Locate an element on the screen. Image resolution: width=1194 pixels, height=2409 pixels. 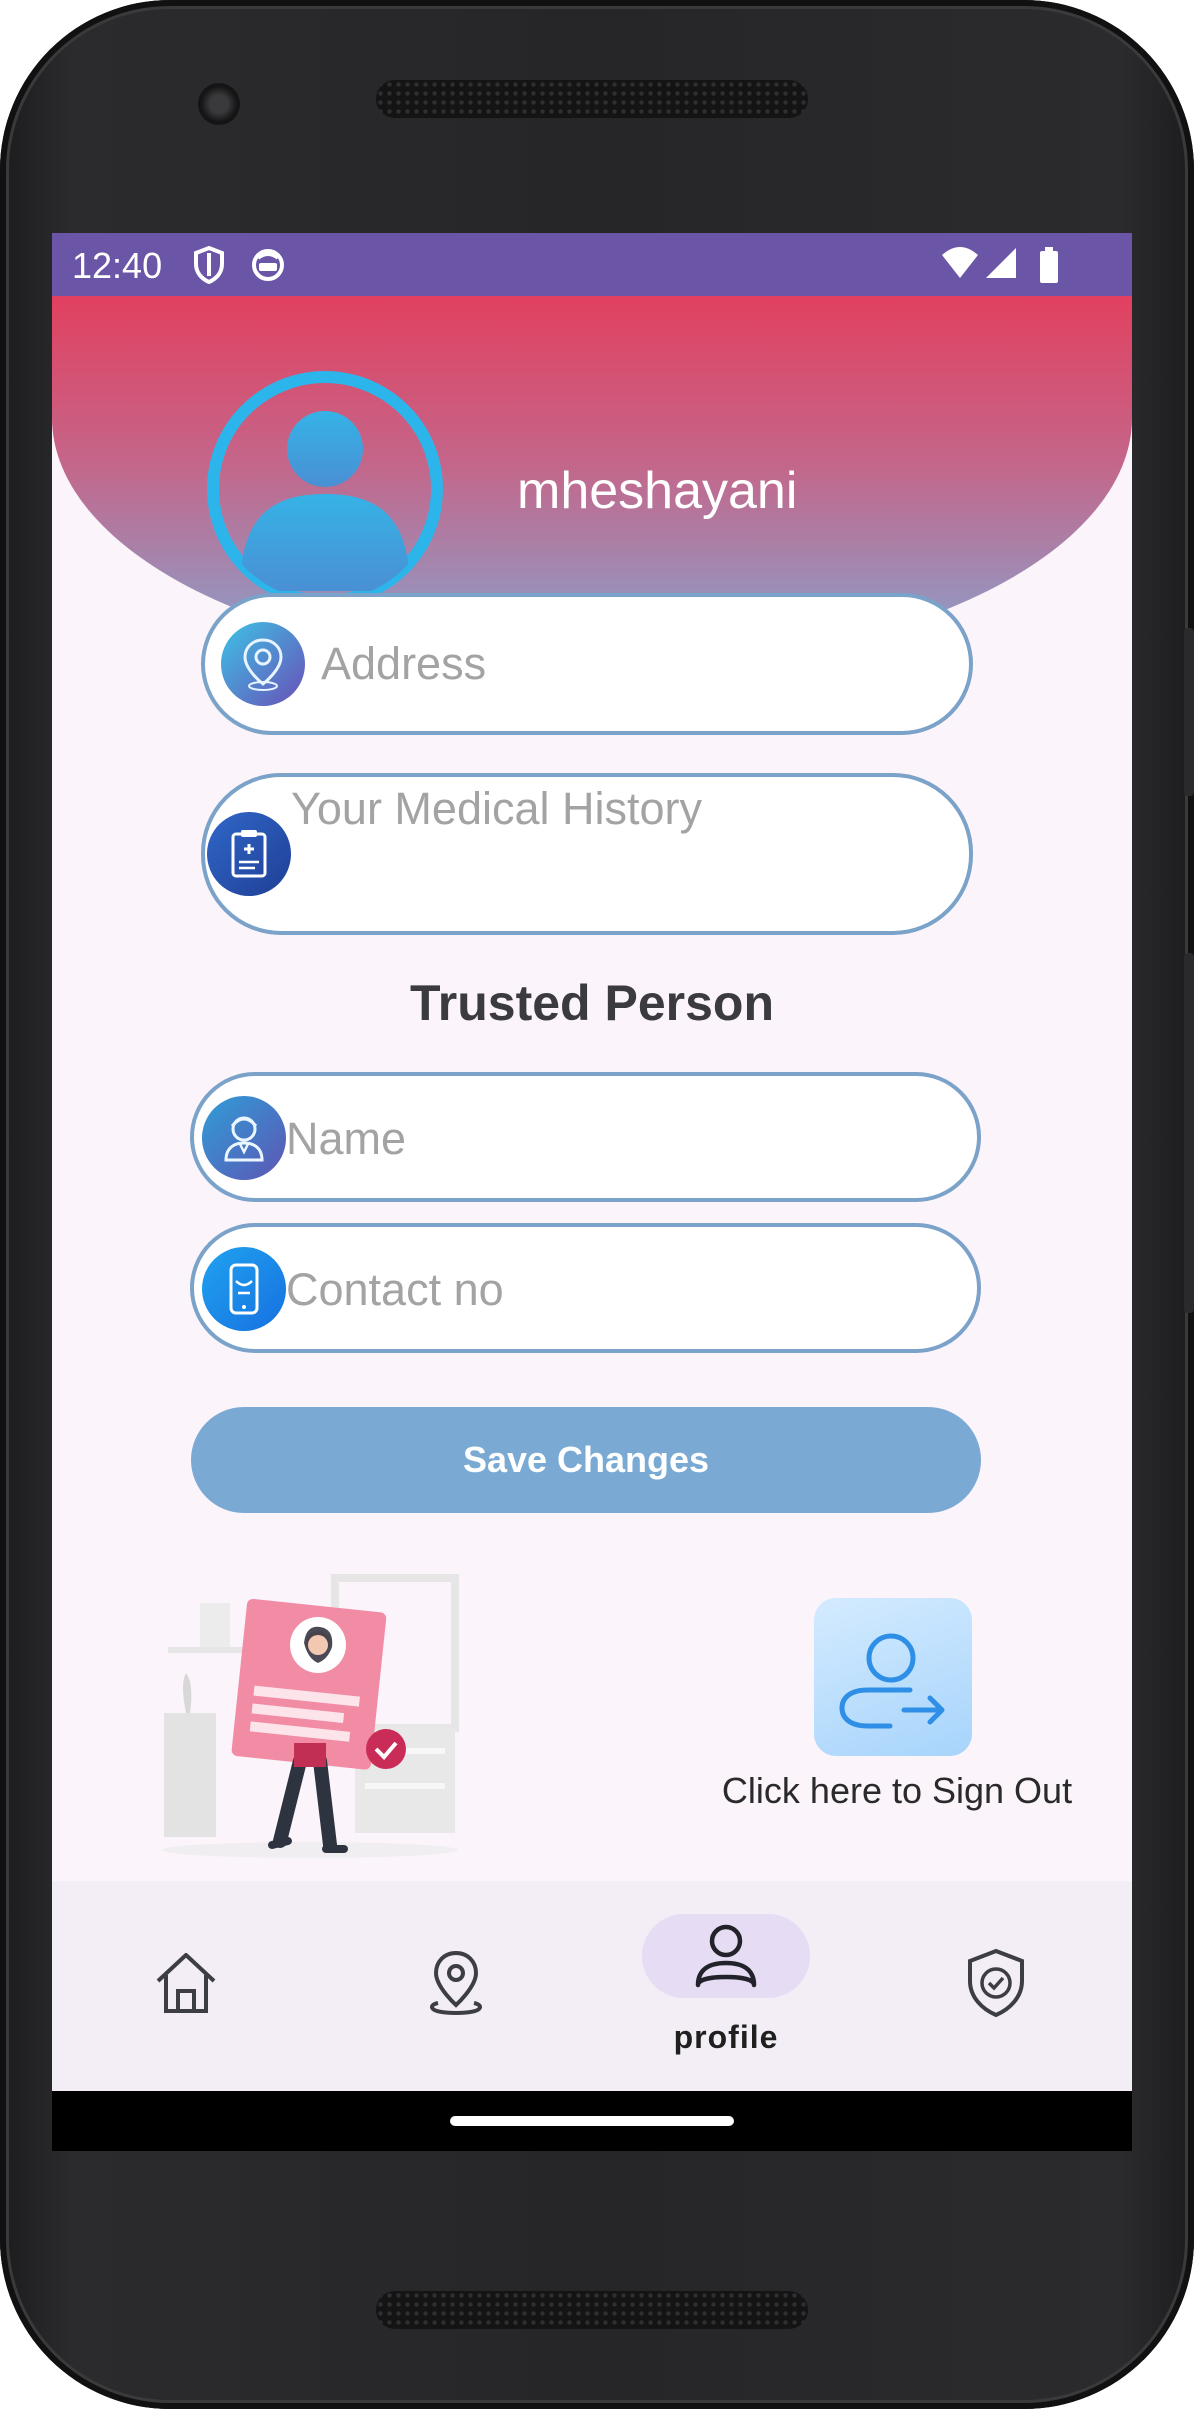
user-avatar-icon is located at coordinates (325, 486).